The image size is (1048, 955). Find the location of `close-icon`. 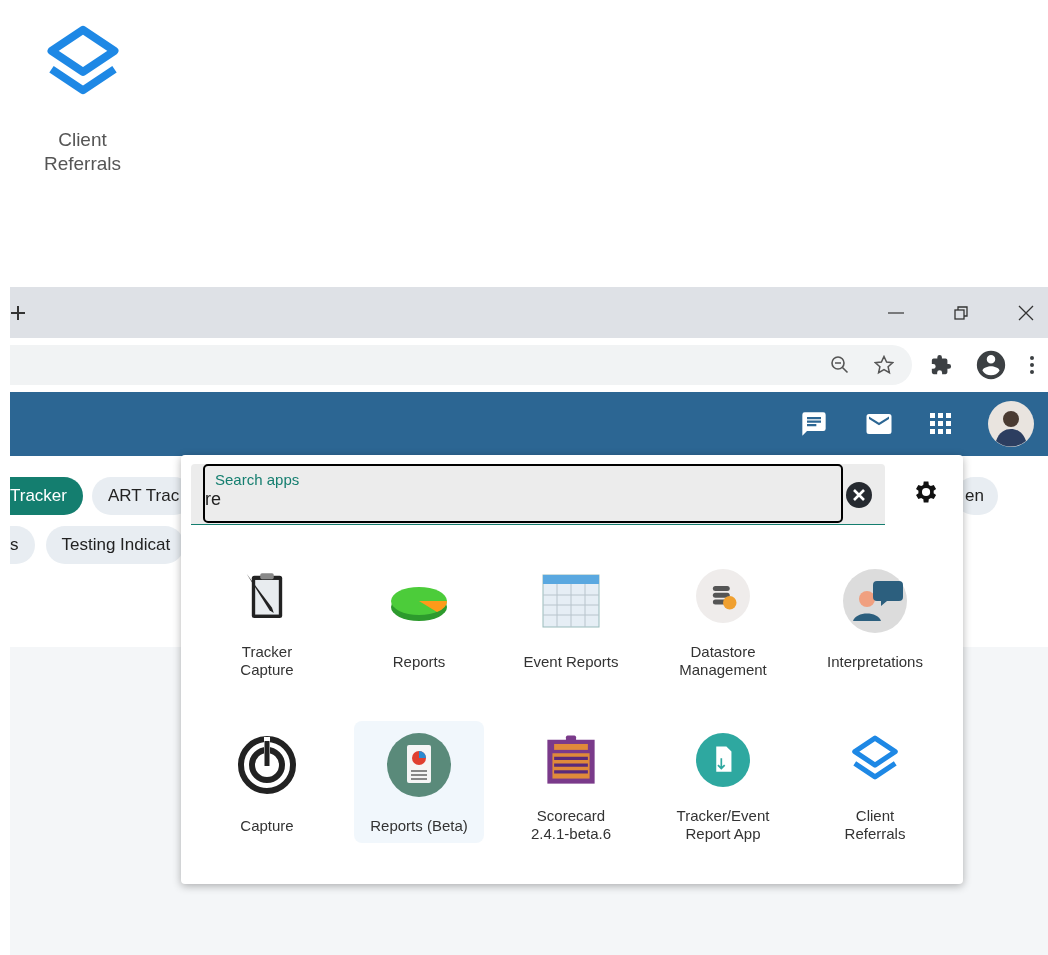

close-icon is located at coordinates (1026, 312).